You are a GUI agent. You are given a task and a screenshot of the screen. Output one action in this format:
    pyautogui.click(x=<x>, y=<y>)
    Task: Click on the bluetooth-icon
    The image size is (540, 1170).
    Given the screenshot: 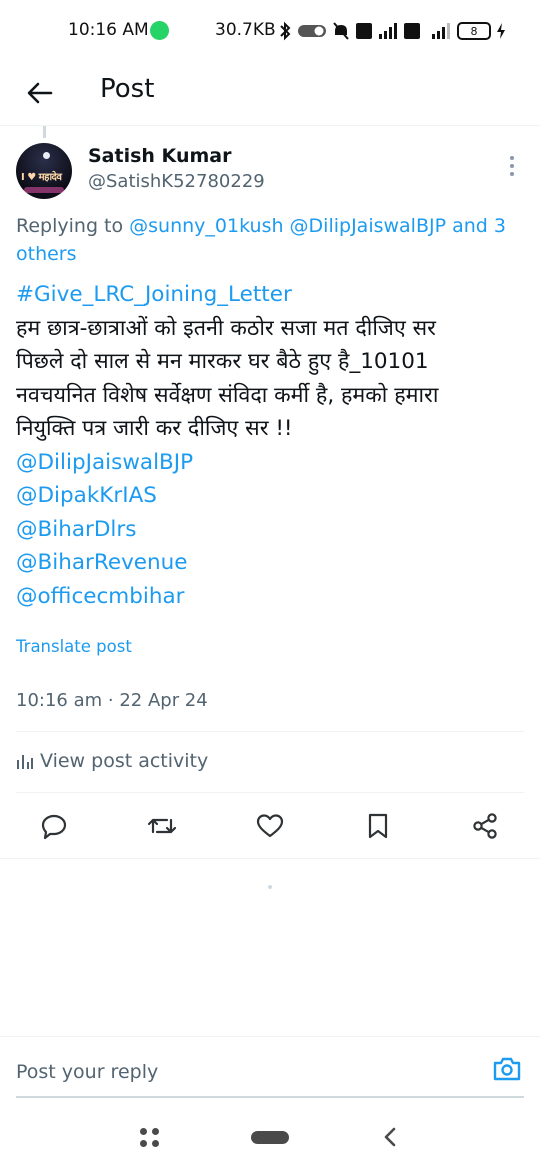 What is the action you would take?
    pyautogui.click(x=285, y=31)
    